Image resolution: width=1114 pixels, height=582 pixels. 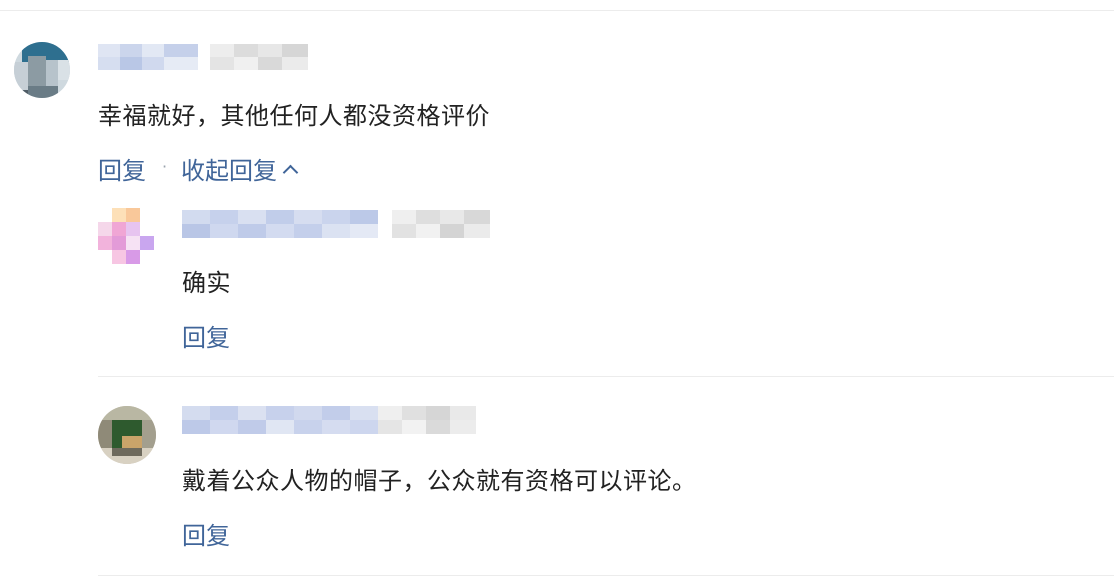 I want to click on reply-text: 戴着公众人物的帽子，公众就有资格可以评论。, so click(x=439, y=481).